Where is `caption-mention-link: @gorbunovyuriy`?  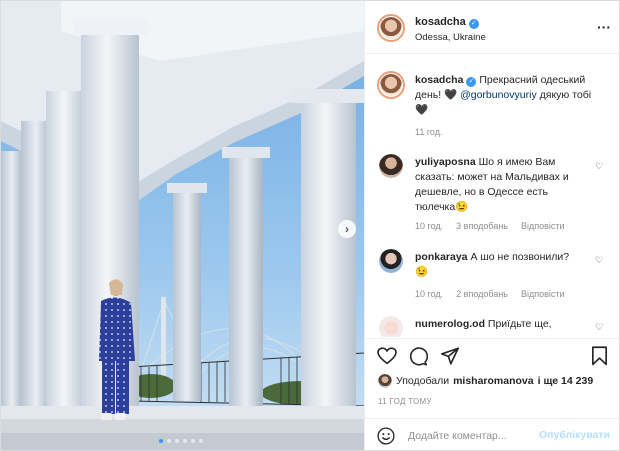
caption-mention-link: @gorbunovyuriy is located at coordinates (498, 95).